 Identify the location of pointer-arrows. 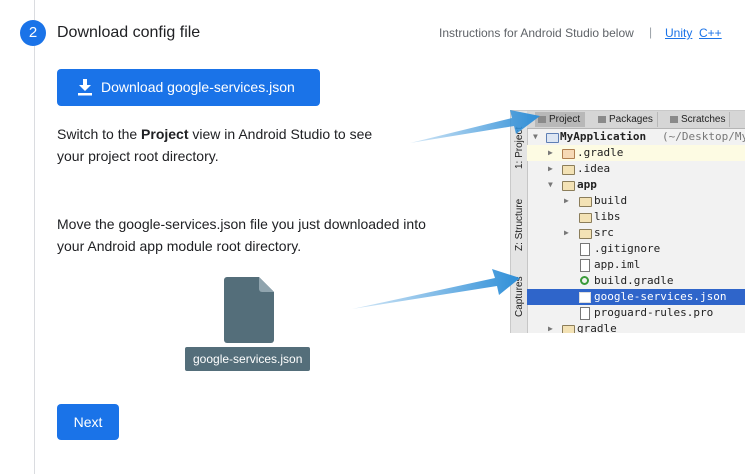
(446, 209).